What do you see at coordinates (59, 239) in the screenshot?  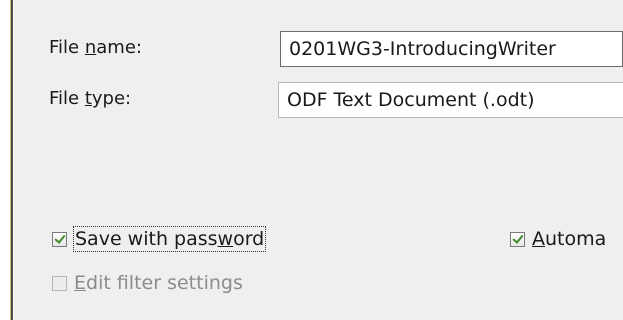 I see `save-with-password-checkbox` at bounding box center [59, 239].